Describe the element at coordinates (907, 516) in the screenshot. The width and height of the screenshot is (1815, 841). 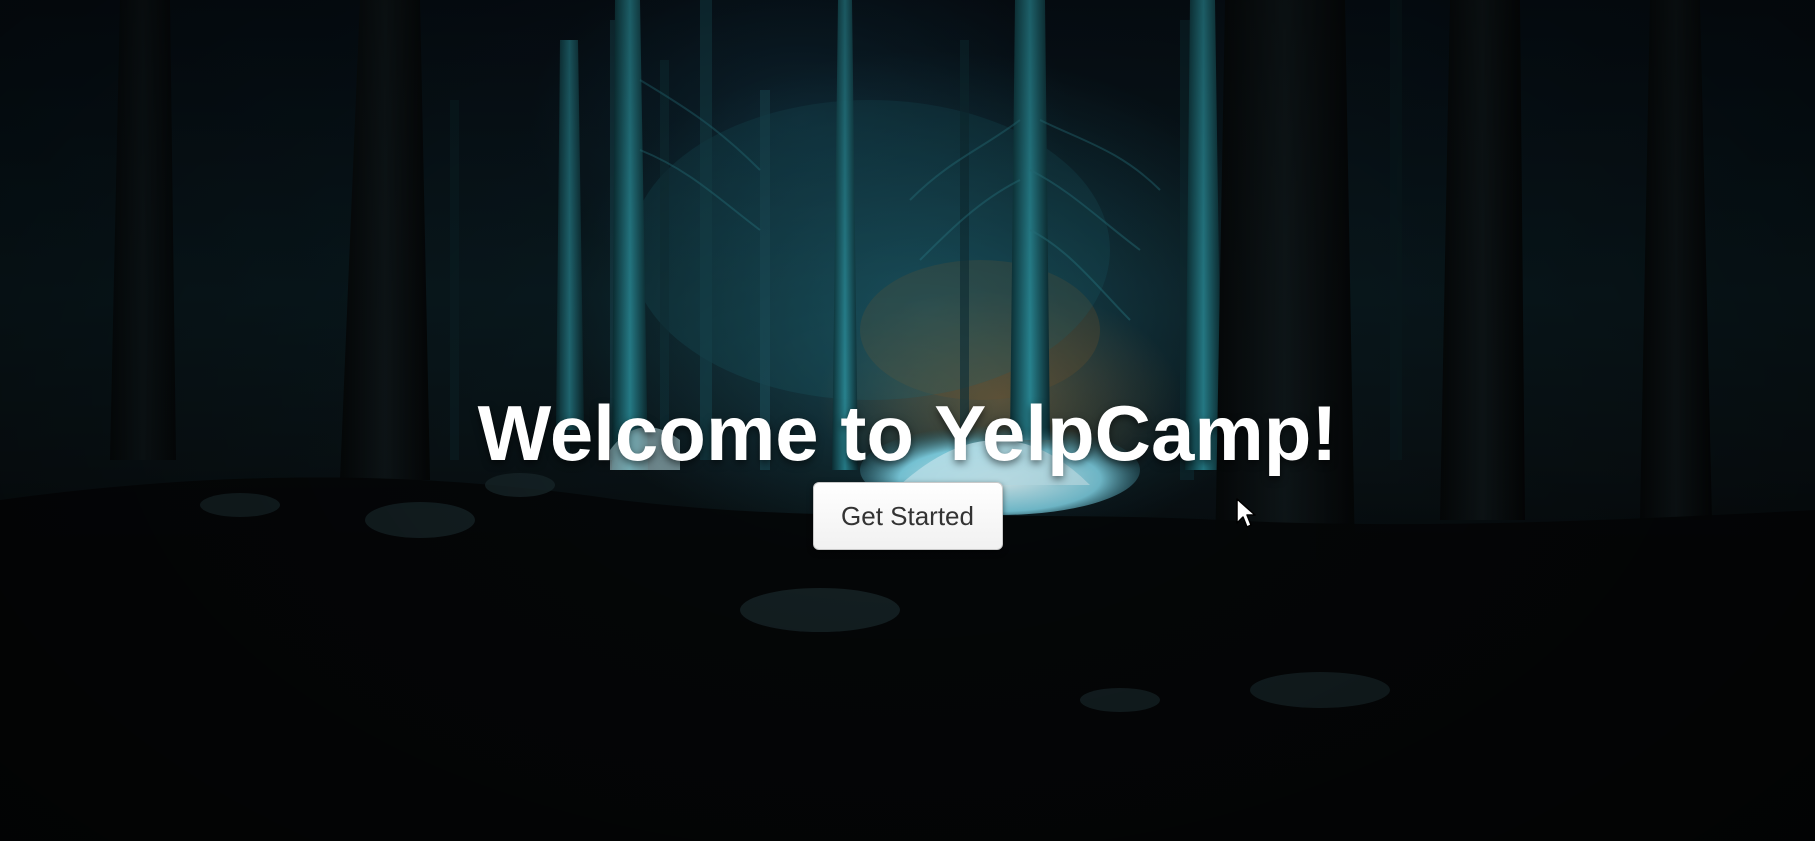
I see `get-started-button: Get Started` at that location.